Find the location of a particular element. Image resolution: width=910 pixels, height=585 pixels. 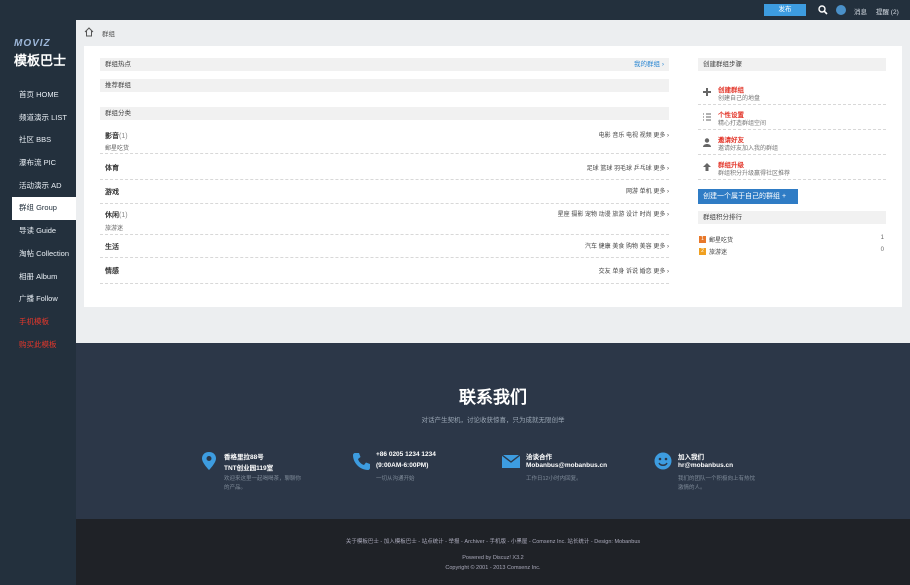

group-hot-header: 群组热点 我的群组 › is located at coordinates (384, 64).